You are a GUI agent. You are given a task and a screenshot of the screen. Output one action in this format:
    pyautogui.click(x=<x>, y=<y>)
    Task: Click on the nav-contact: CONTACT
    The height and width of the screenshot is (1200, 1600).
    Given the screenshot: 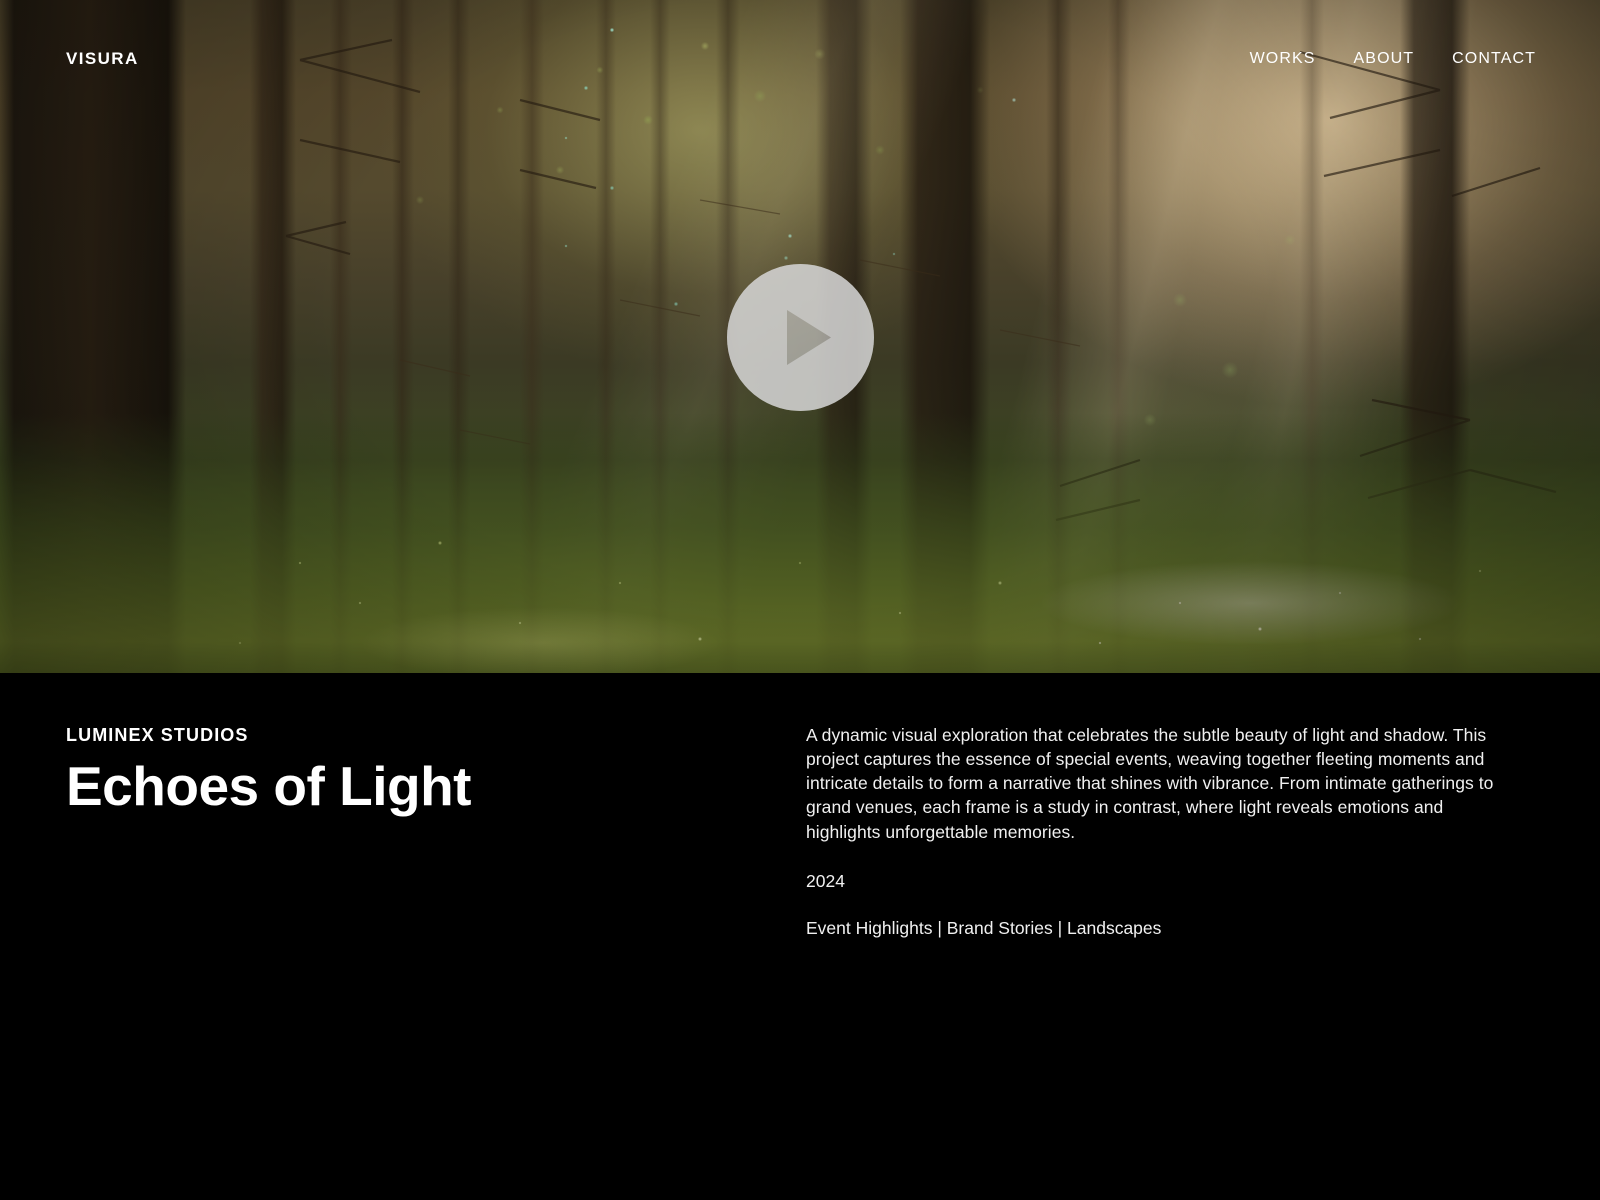 What is the action you would take?
    pyautogui.click(x=1494, y=59)
    